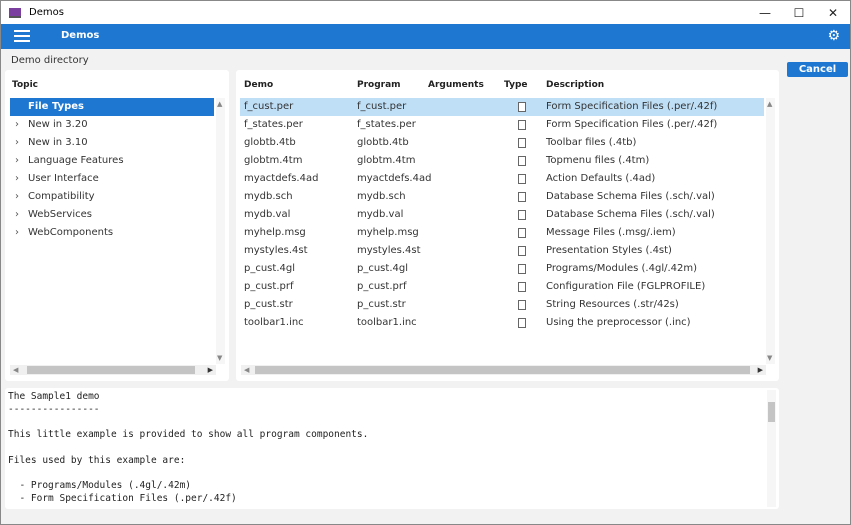  Describe the element at coordinates (56, 106) in the screenshot. I see `topic-label: File Types` at that location.